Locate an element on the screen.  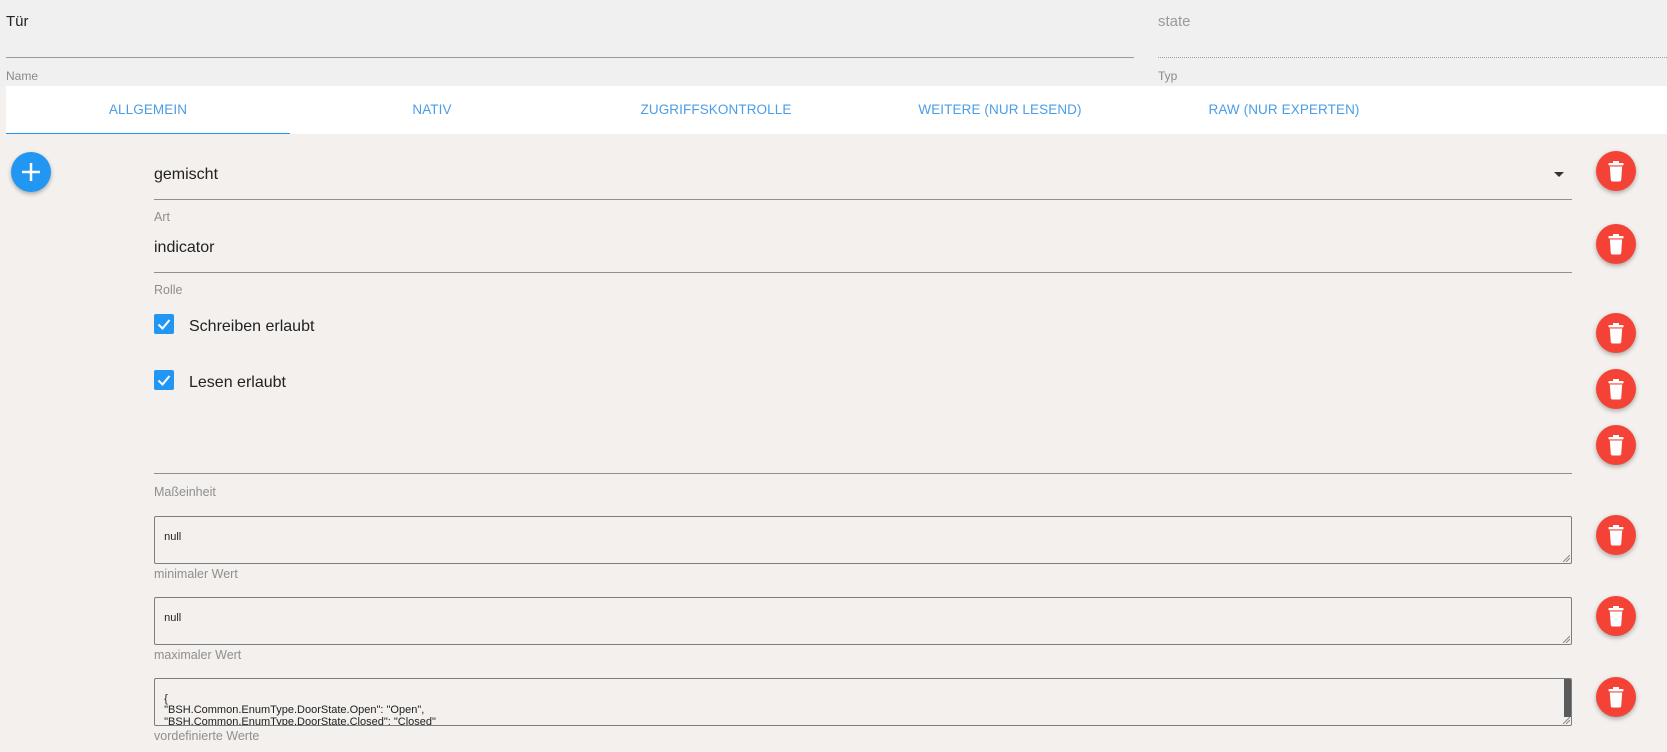
tab-nativ: NATIV is located at coordinates (432, 110).